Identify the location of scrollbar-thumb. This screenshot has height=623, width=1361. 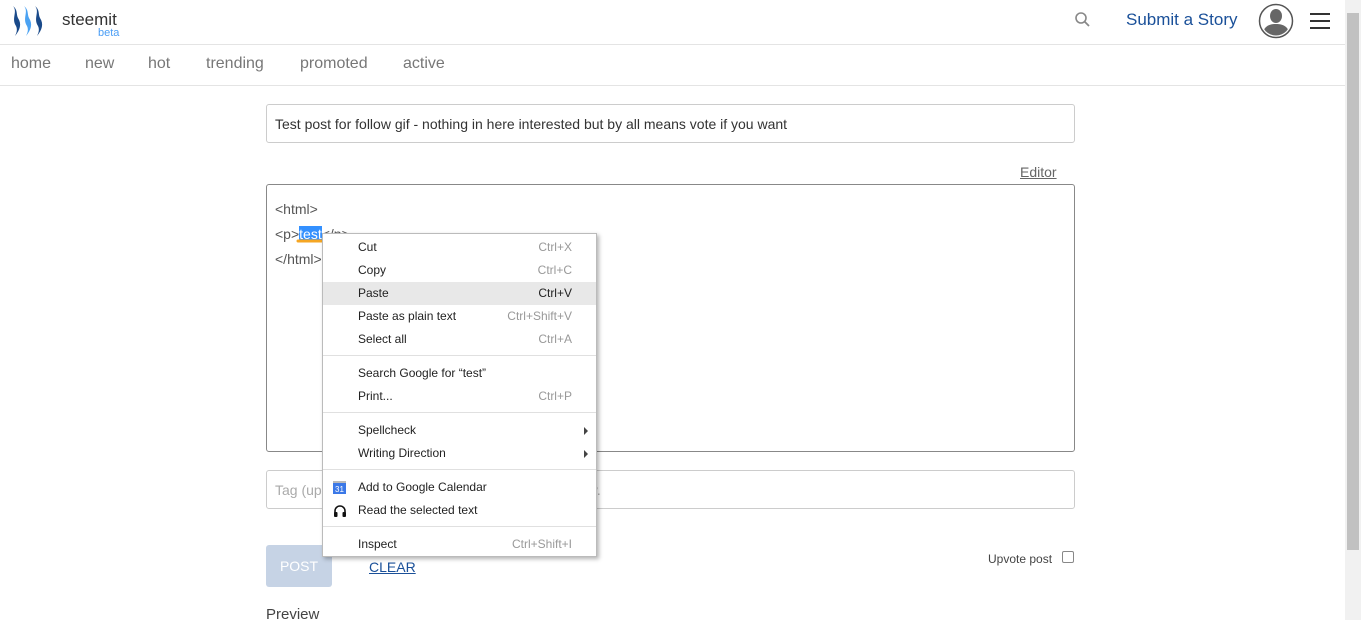
(1353, 281).